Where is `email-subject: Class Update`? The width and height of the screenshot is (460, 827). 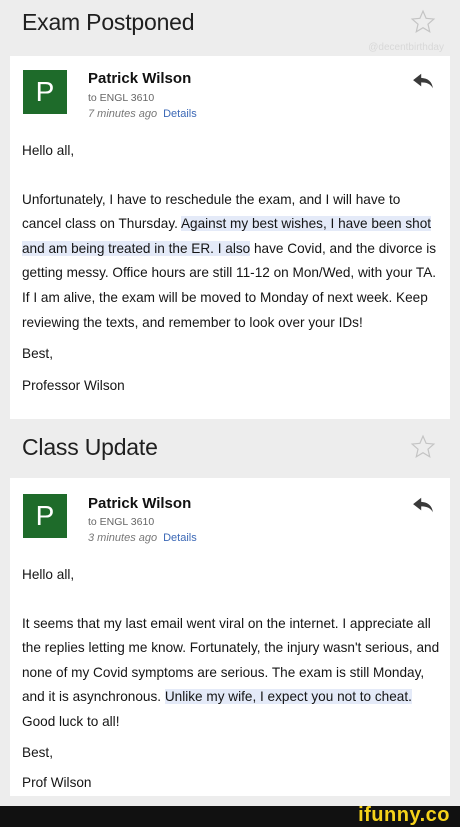 email-subject: Class Update is located at coordinates (90, 447).